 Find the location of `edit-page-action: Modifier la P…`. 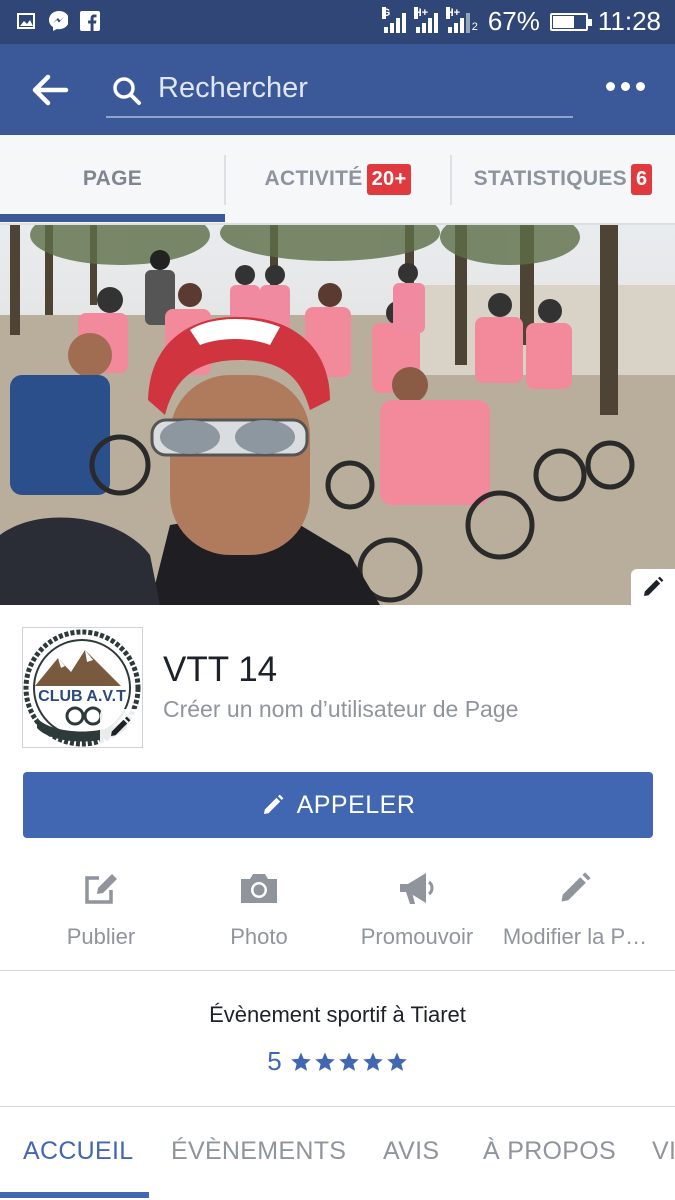

edit-page-action: Modifier la P… is located at coordinates (575, 906).